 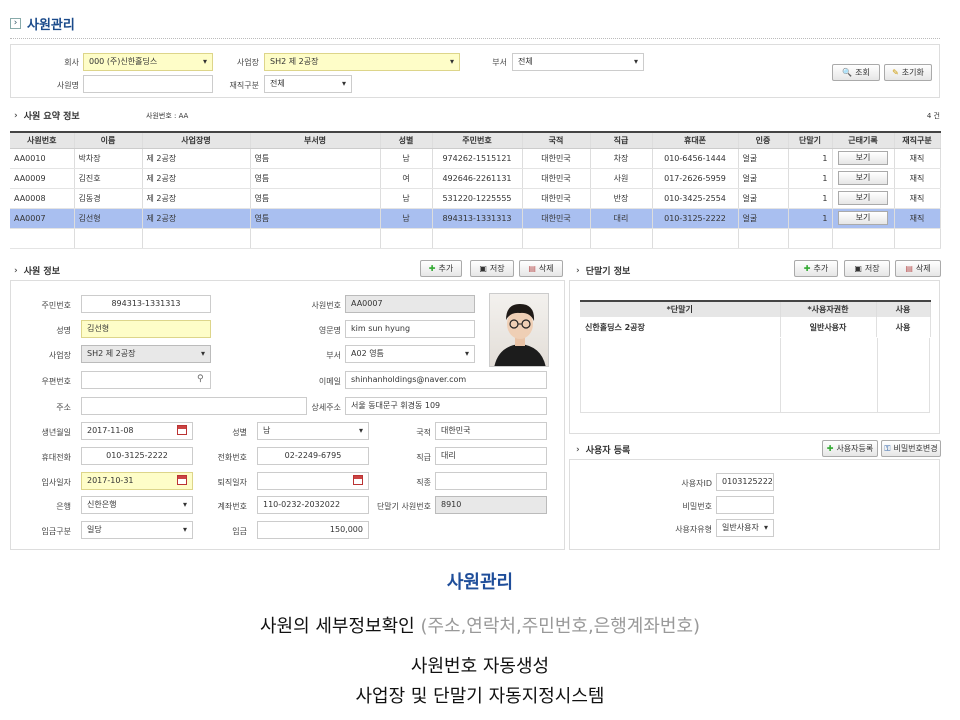 I want to click on caption-feature-1: 사원번호 자동생성, so click(x=480, y=666).